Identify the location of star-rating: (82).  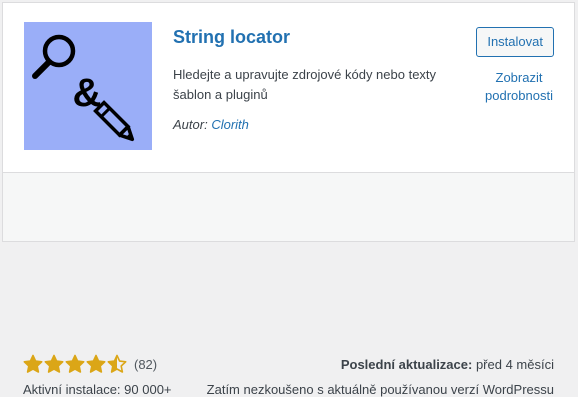
(90, 364).